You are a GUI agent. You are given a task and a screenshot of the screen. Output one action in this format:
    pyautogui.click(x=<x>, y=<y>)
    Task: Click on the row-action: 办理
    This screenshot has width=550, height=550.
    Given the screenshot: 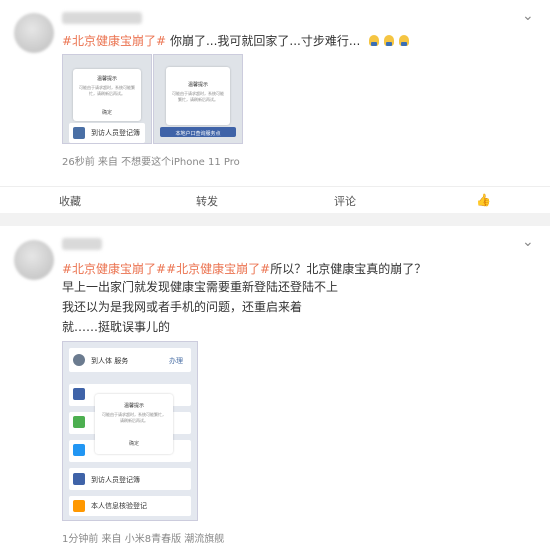 What is the action you would take?
    pyautogui.click(x=176, y=361)
    